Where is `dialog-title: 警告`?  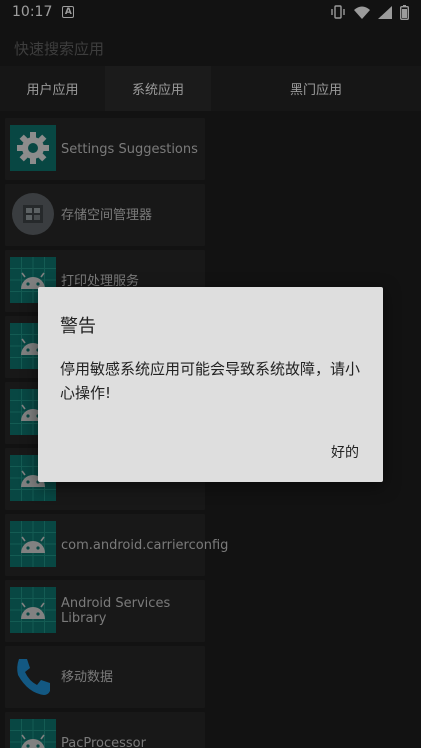 dialog-title: 警告 is located at coordinates (78, 326).